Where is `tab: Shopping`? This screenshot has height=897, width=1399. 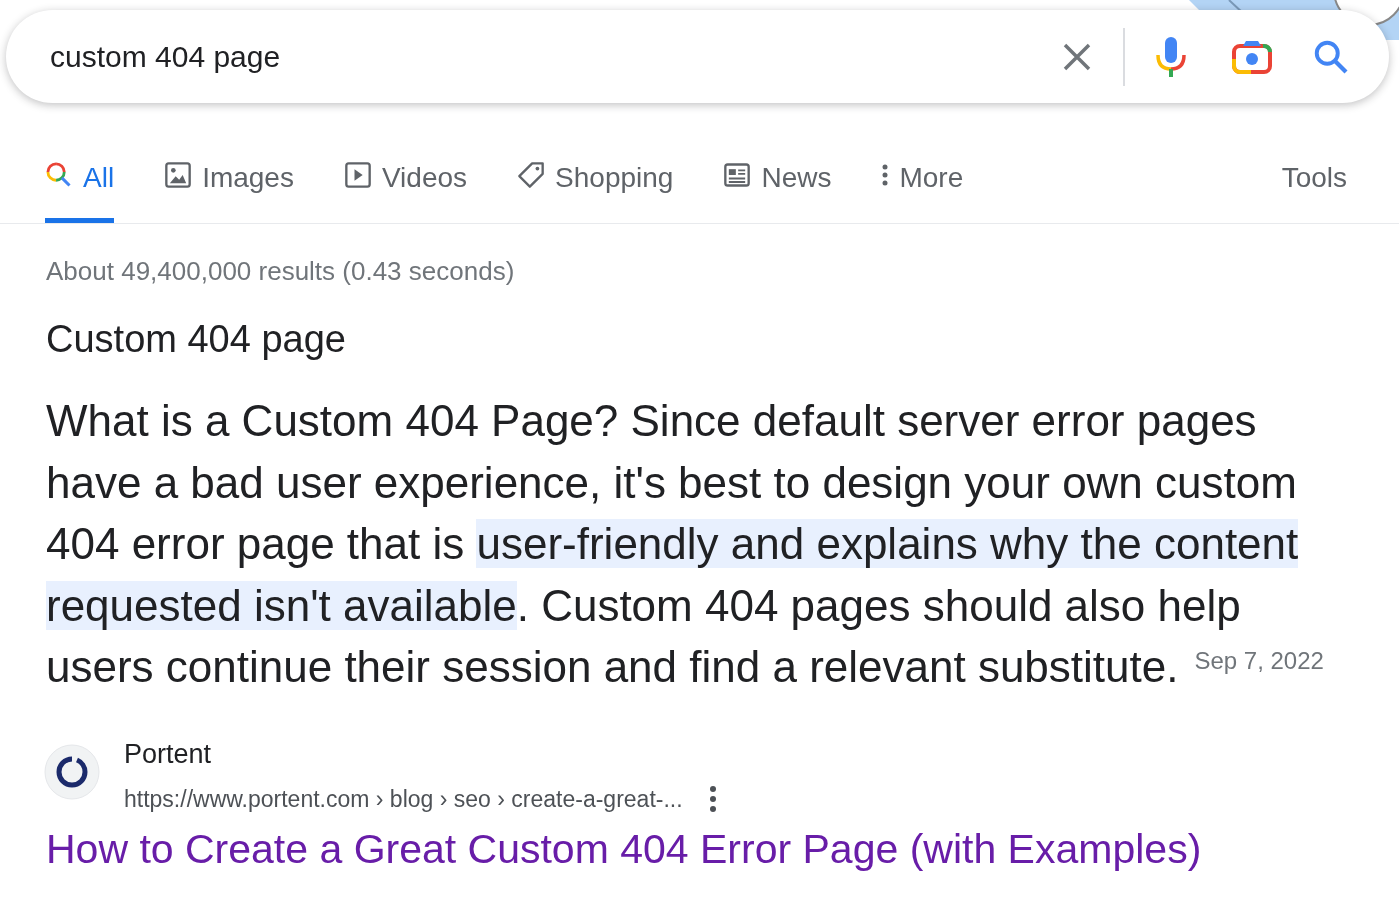 tab: Shopping is located at coordinates (595, 184).